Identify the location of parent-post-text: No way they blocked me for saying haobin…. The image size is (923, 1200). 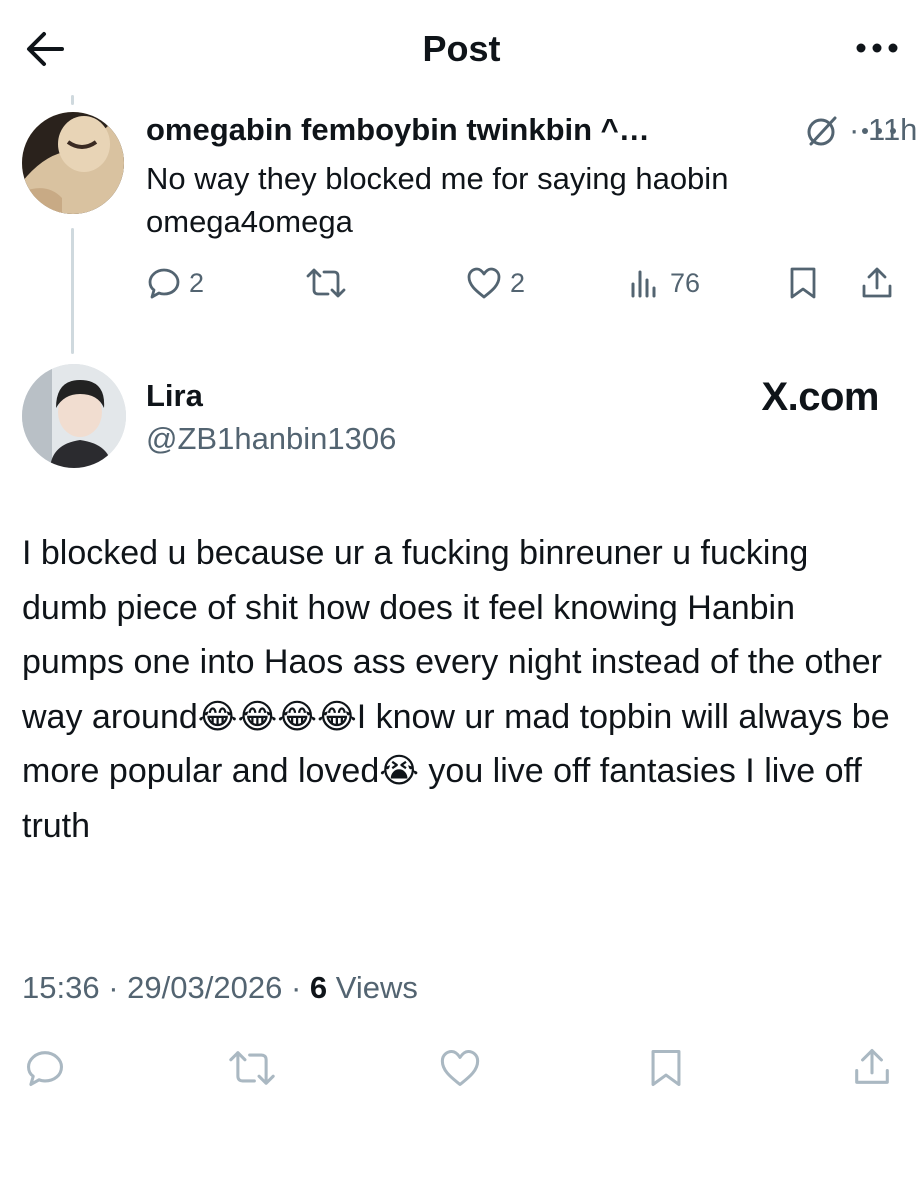
(437, 200).